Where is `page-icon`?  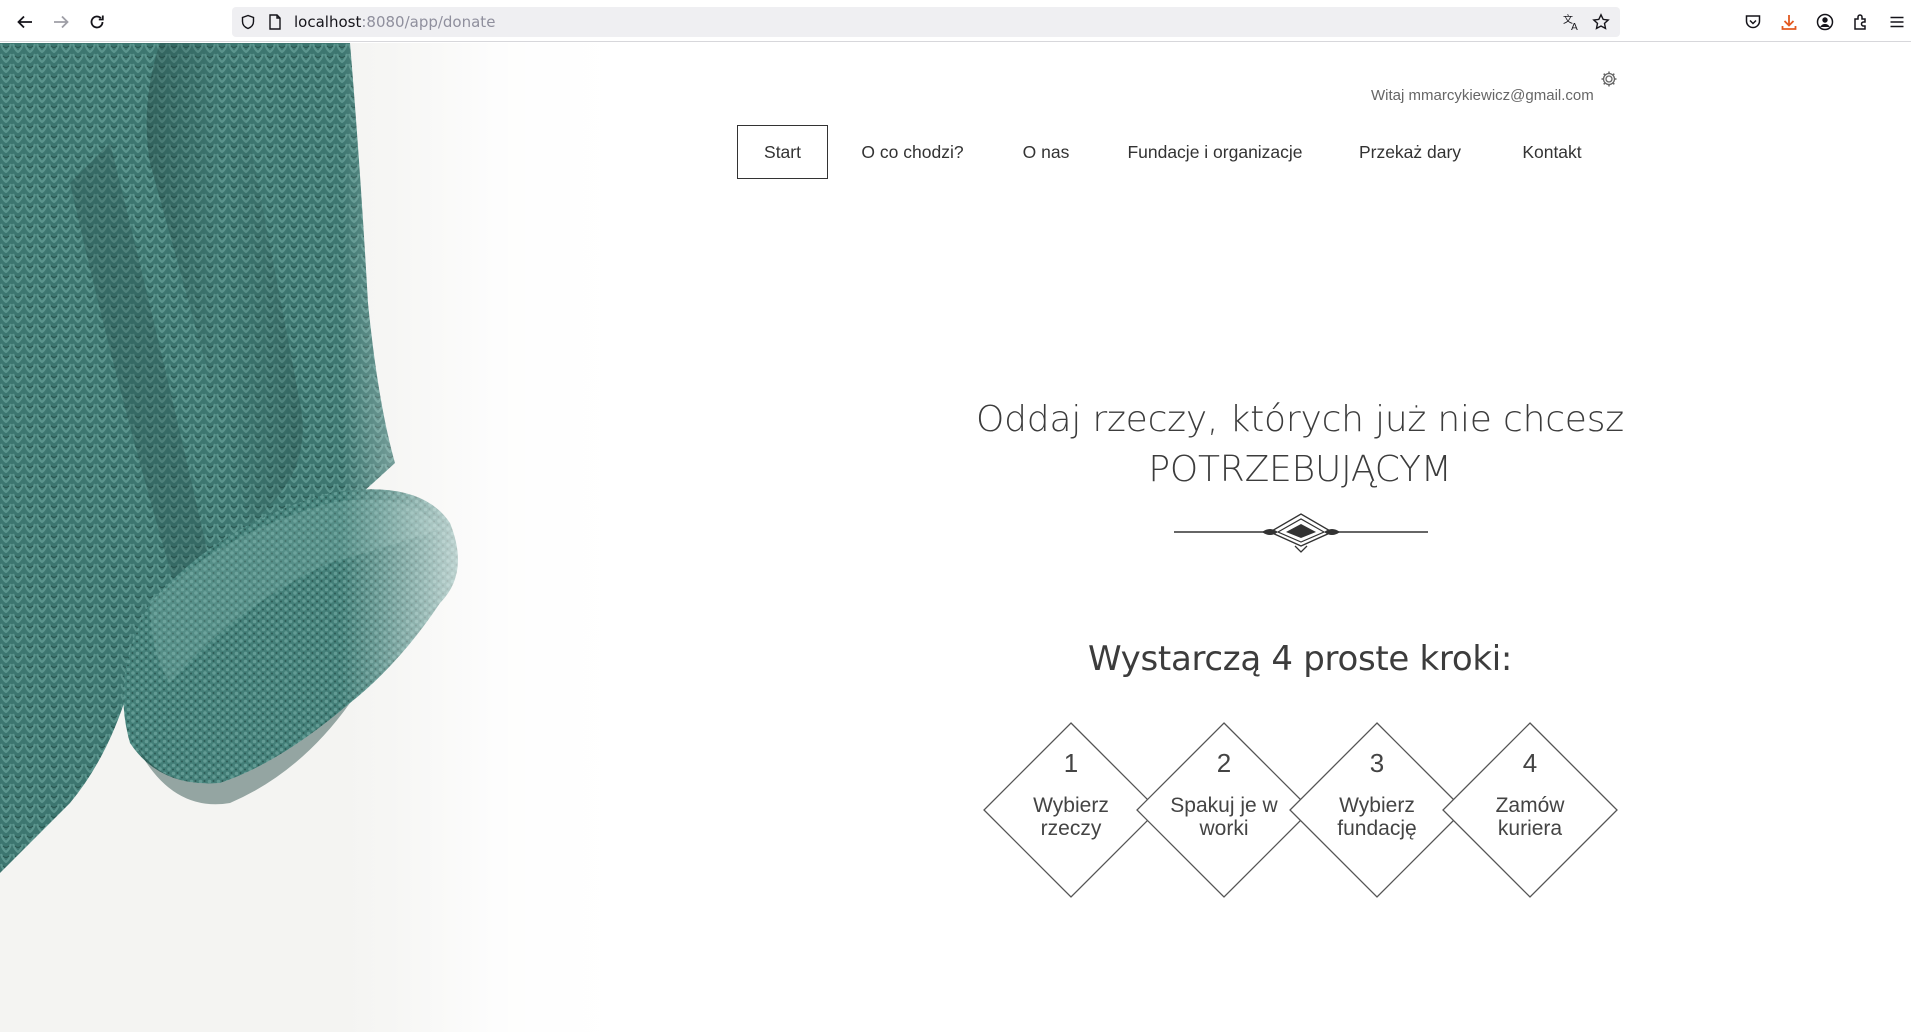
page-icon is located at coordinates (275, 24).